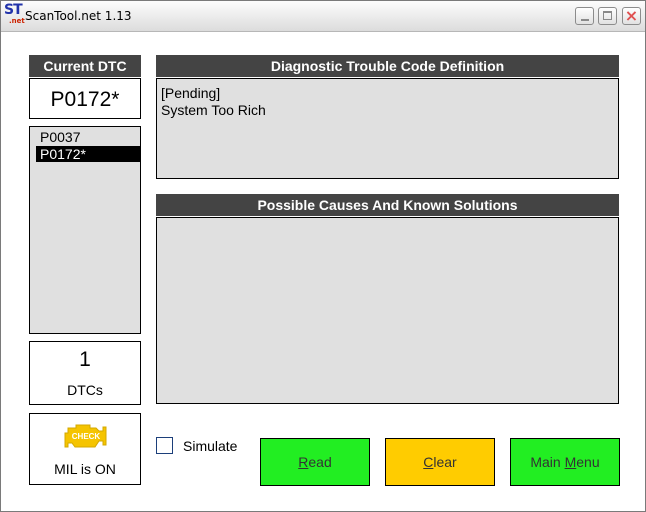 Image resolution: width=646 pixels, height=512 pixels. What do you see at coordinates (387, 66) in the screenshot?
I see `definition-header: Diagnostic Trouble Code Definition` at bounding box center [387, 66].